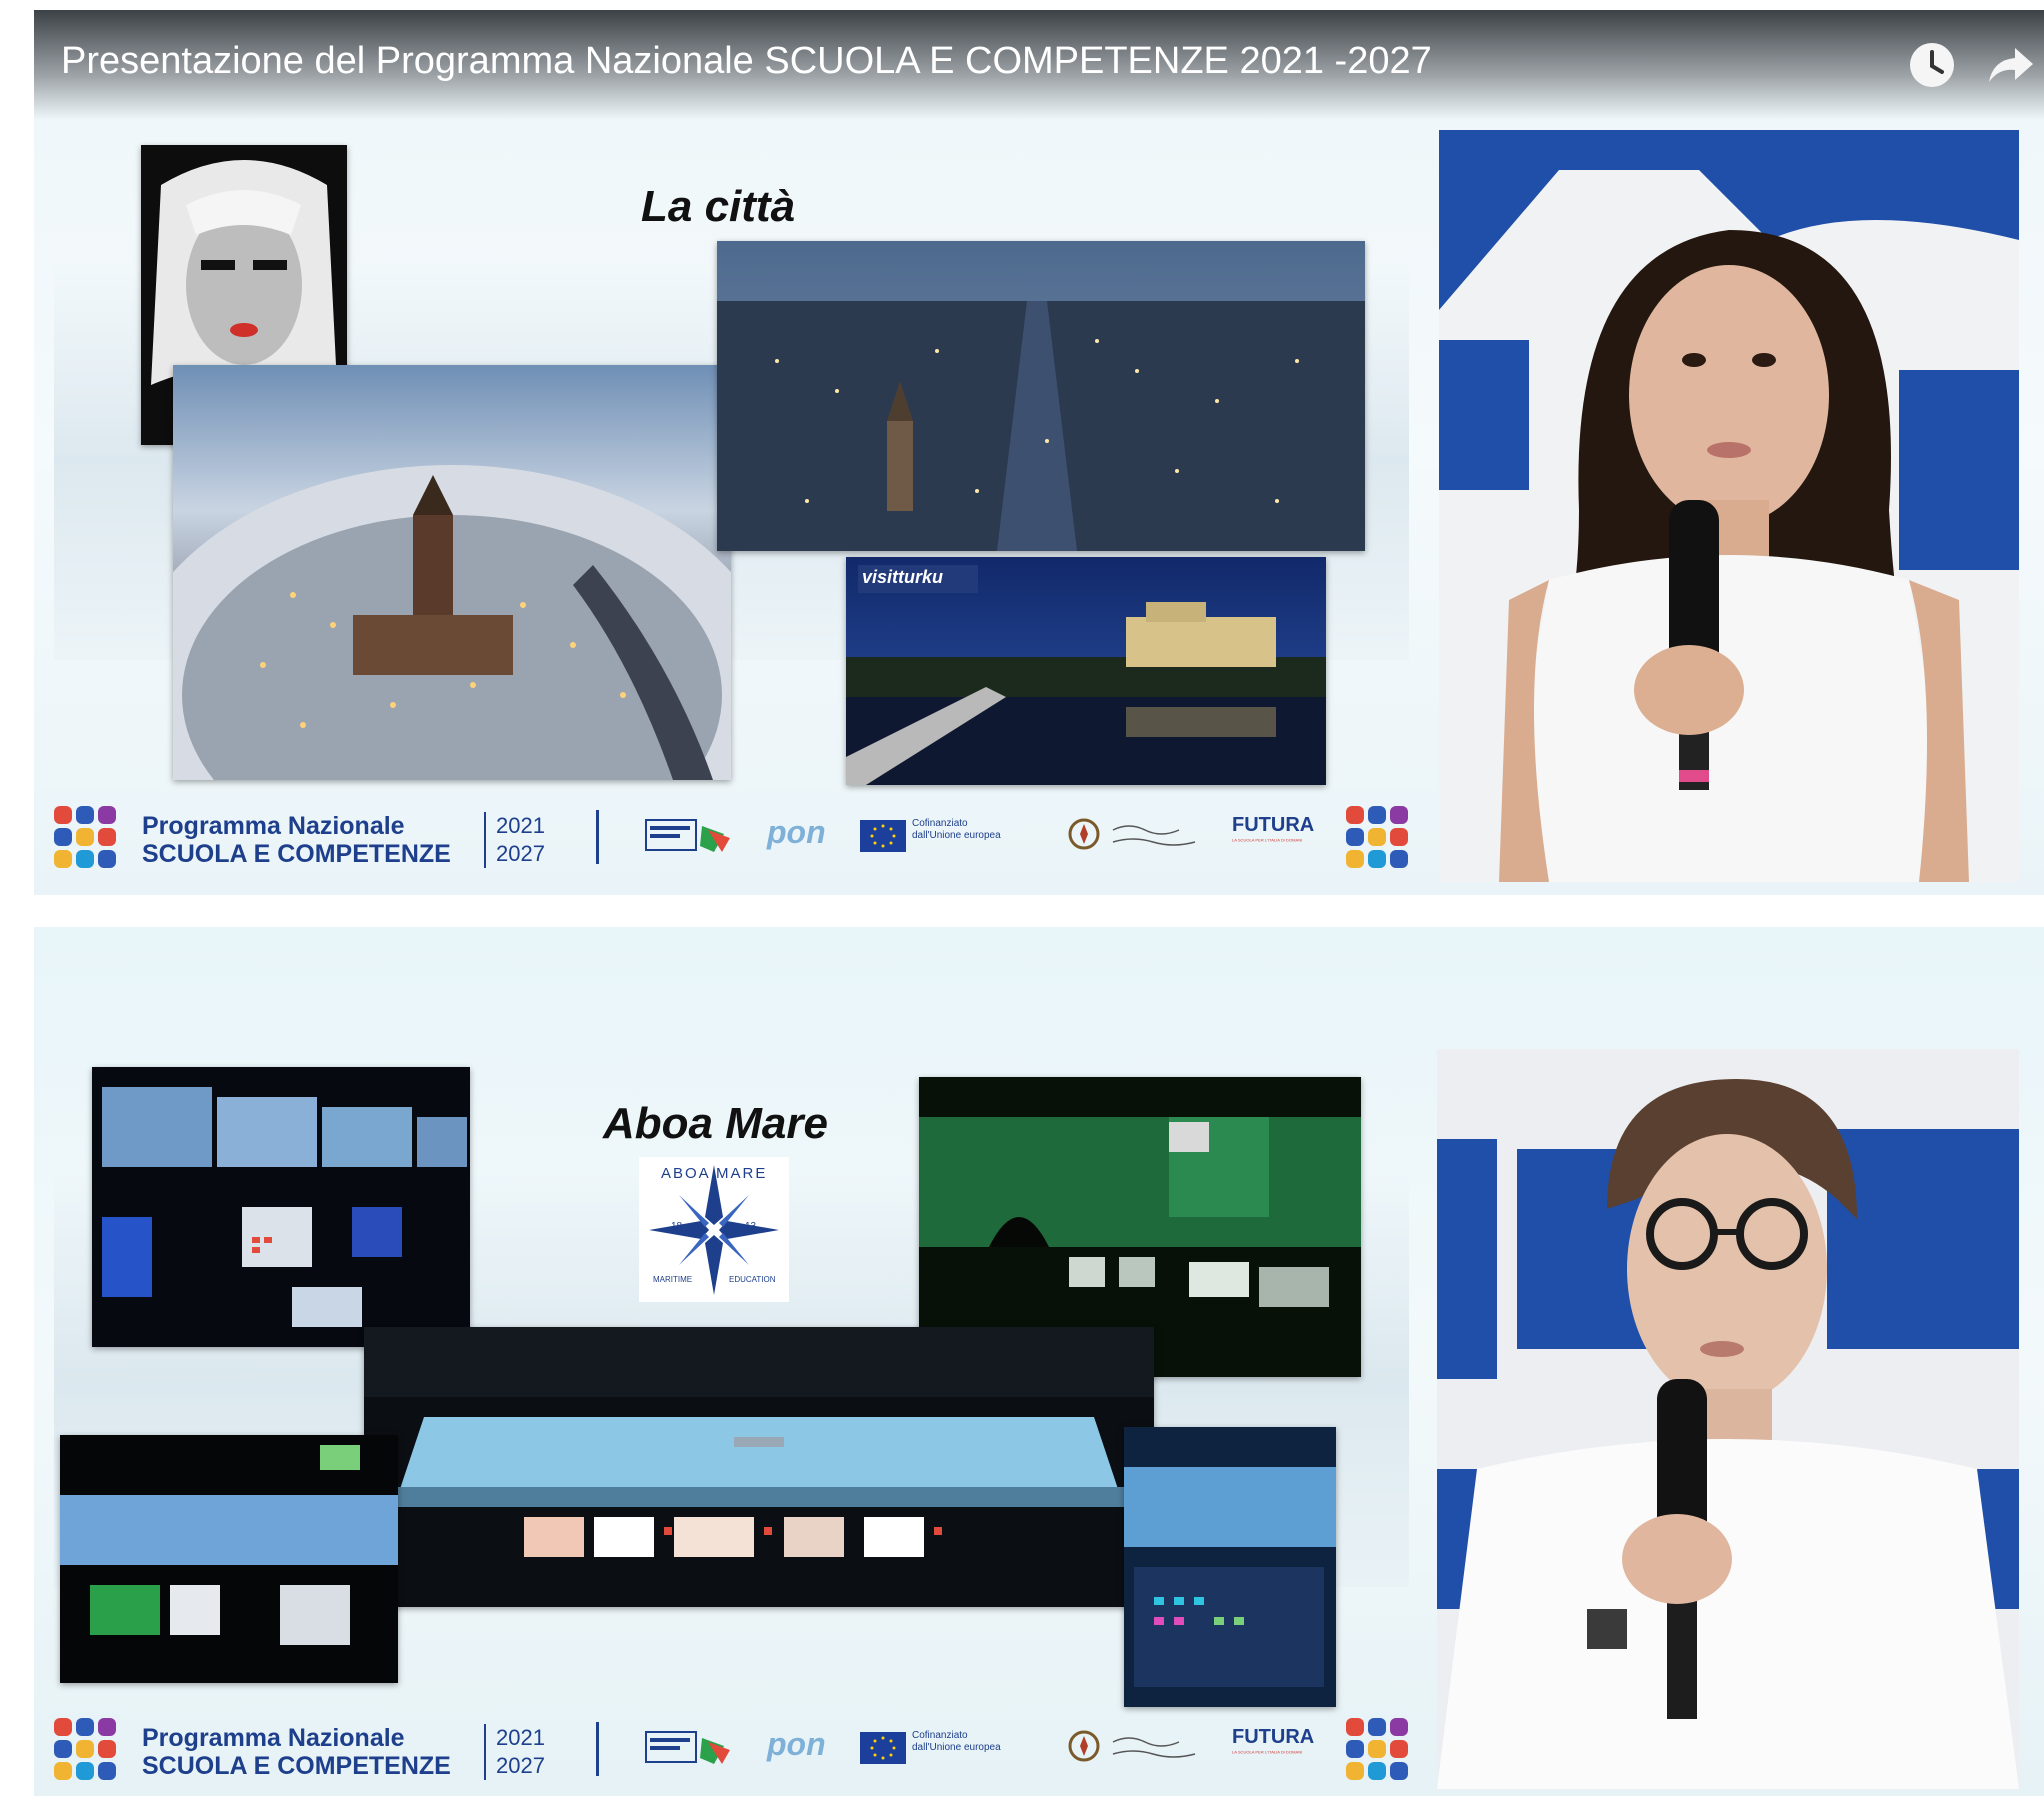 The width and height of the screenshot is (2044, 1796). What do you see at coordinates (718, 206) in the screenshot?
I see `slide-title: La città` at bounding box center [718, 206].